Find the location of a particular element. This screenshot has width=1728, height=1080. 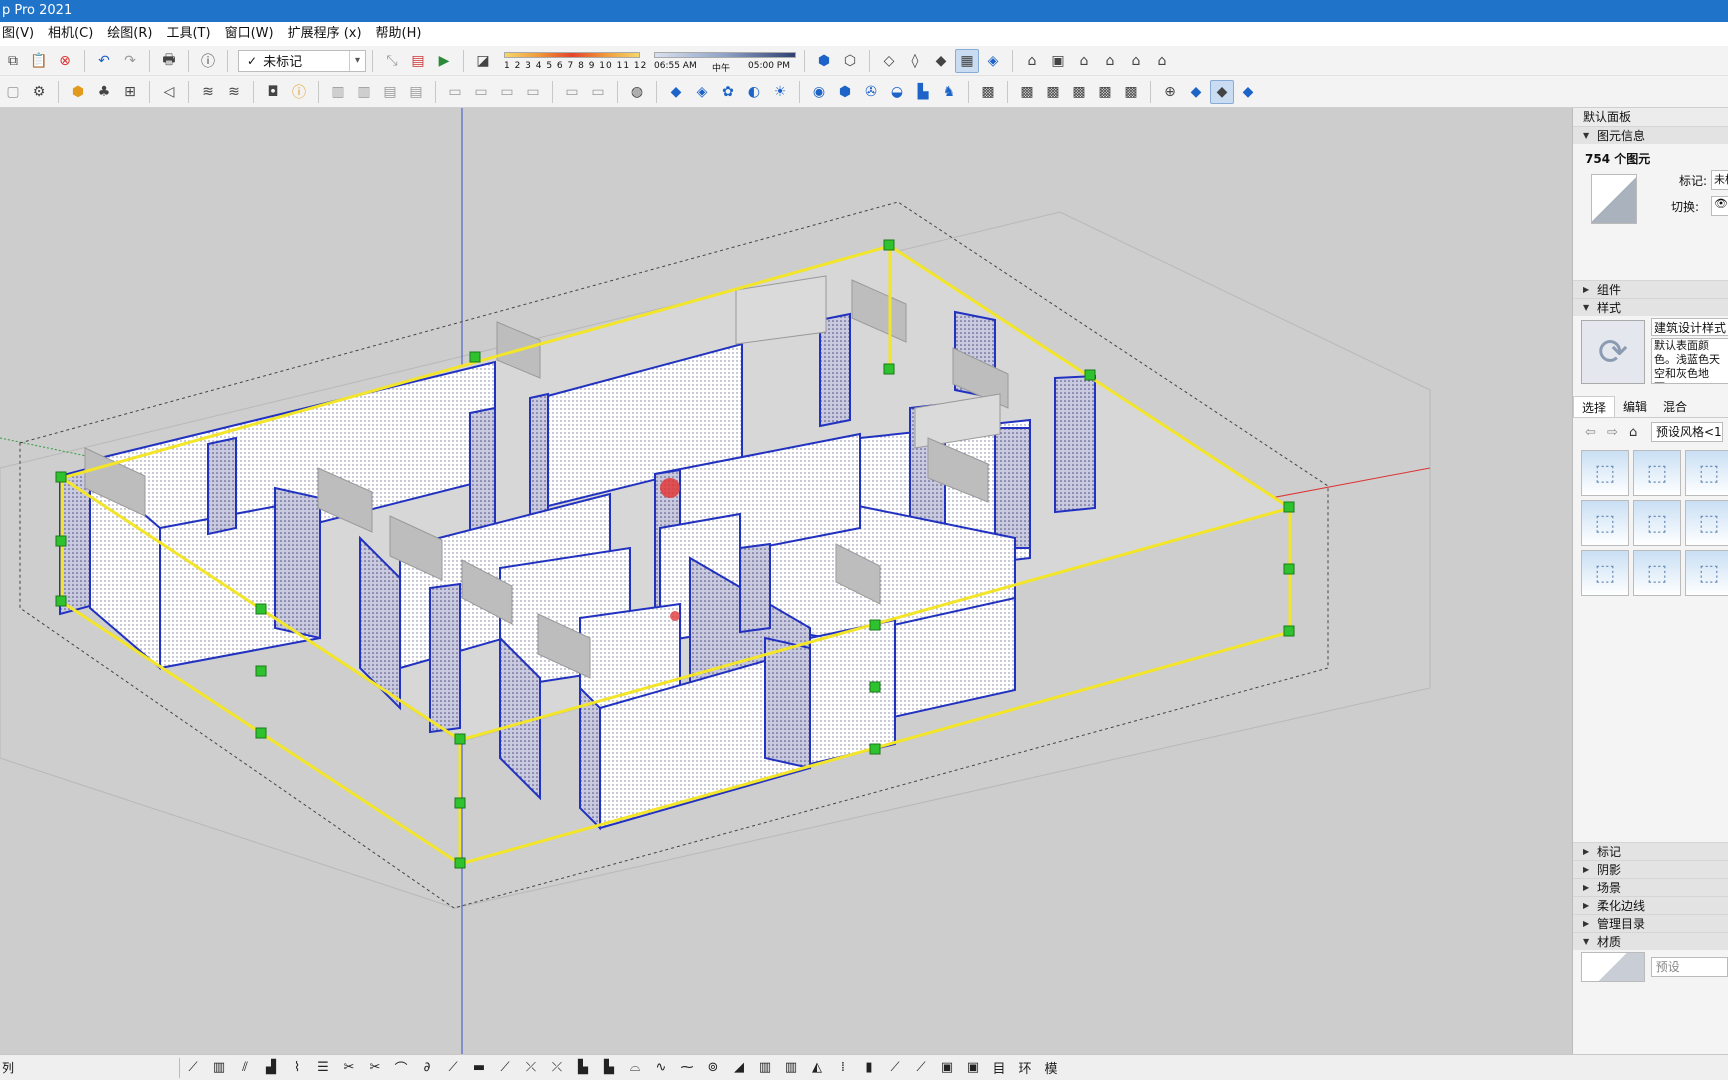

render-icon: ◈ is located at coordinates (702, 92).